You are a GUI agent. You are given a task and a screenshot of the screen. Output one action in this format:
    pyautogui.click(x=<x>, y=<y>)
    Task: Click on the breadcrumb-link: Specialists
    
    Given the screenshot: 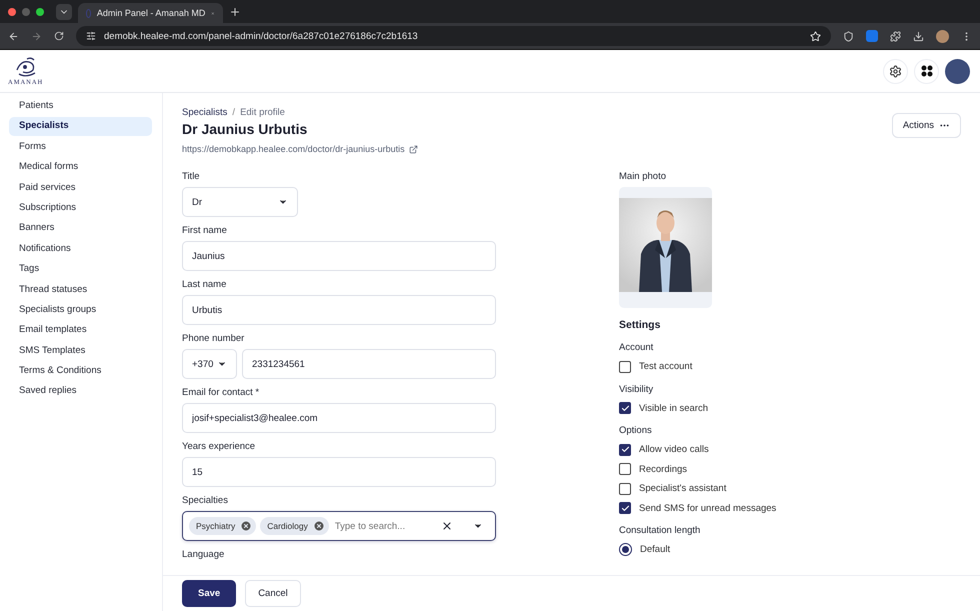 What is the action you would take?
    pyautogui.click(x=205, y=112)
    